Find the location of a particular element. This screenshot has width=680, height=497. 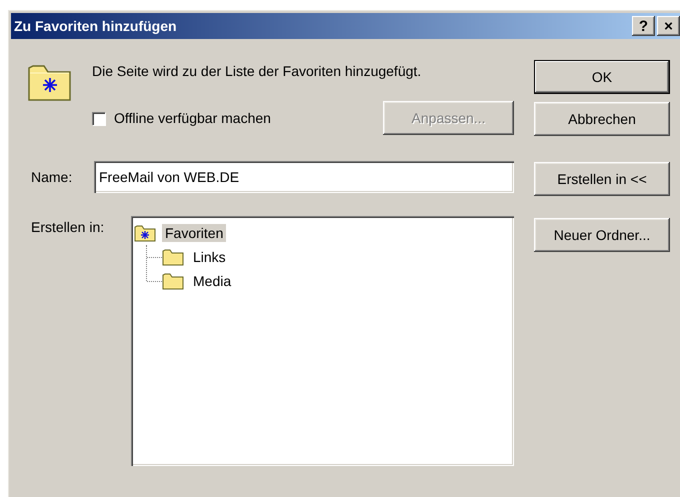

offline-checkbox is located at coordinates (98, 118).